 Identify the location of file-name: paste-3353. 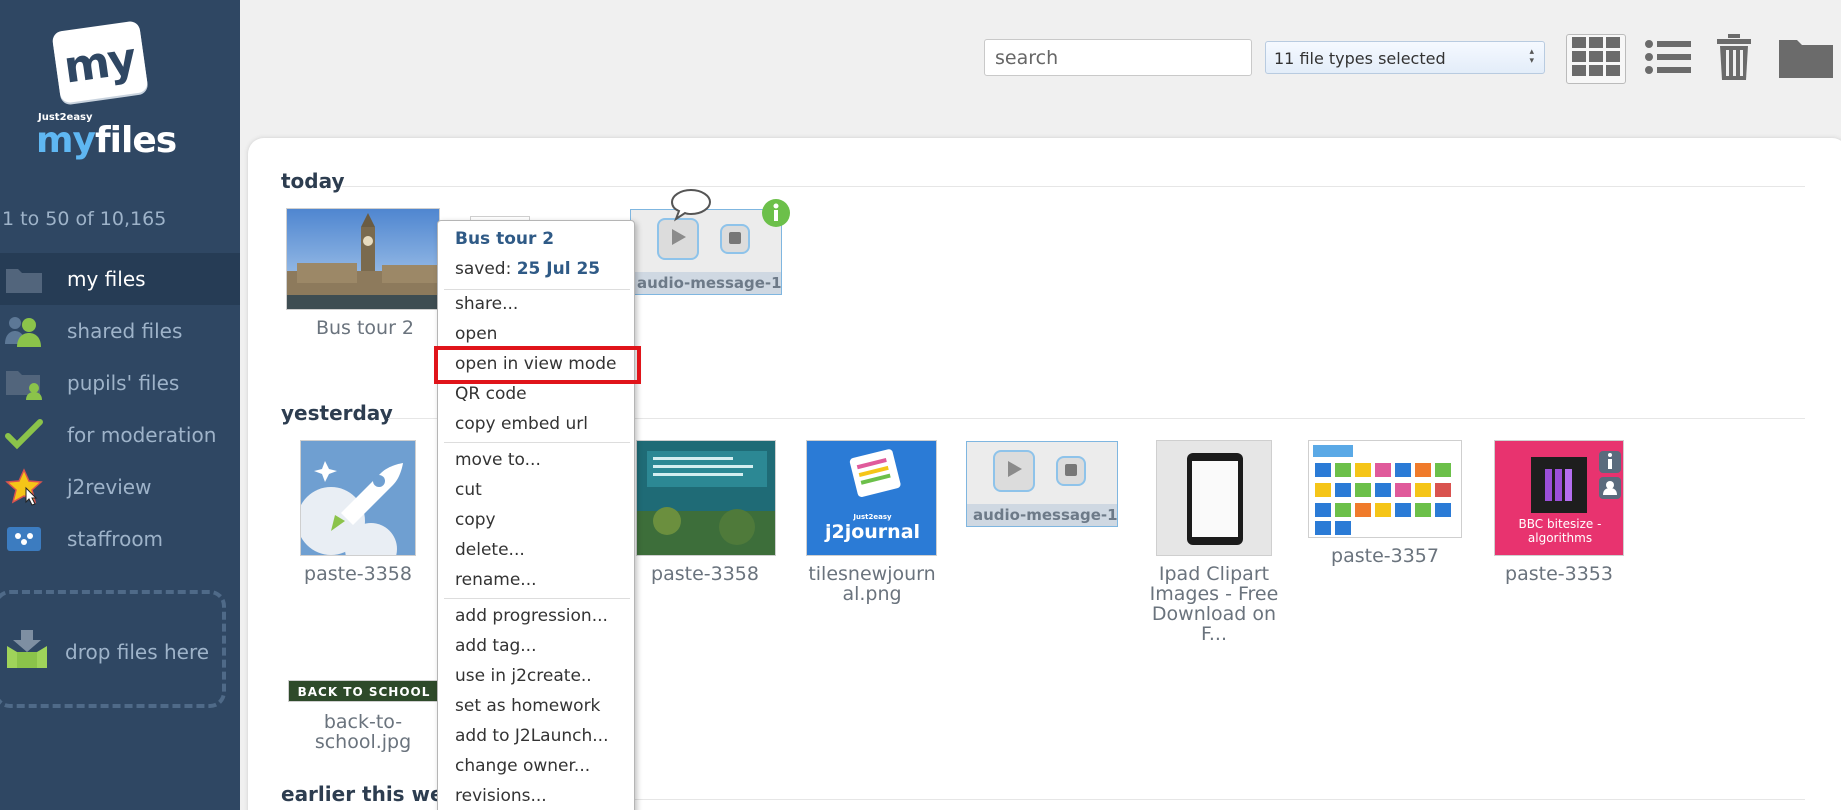
(1559, 574).